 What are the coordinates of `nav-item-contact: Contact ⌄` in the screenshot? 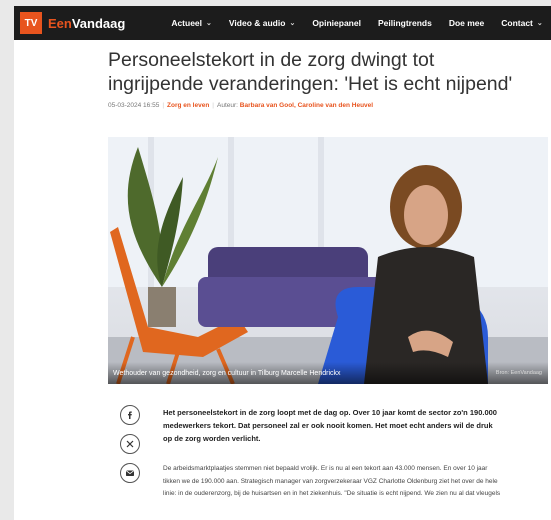 It's located at (522, 23).